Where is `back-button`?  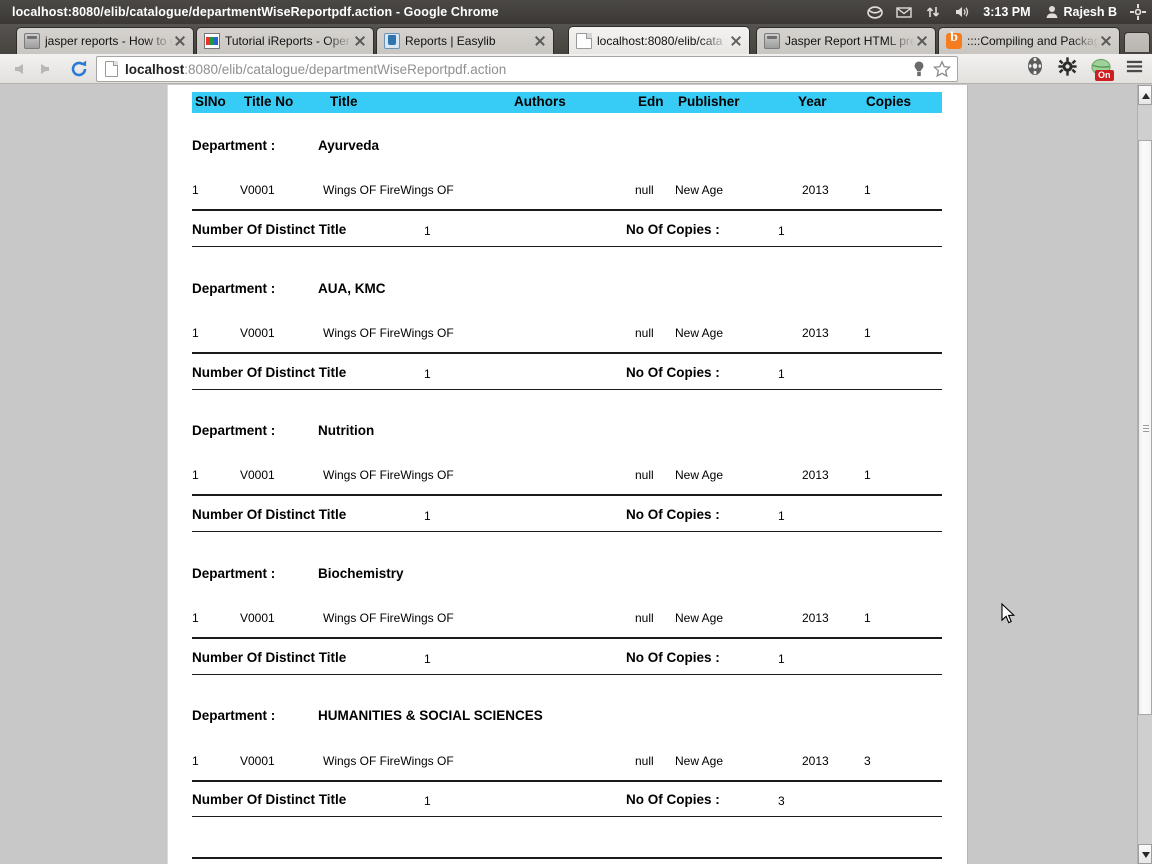
back-button is located at coordinates (22, 69).